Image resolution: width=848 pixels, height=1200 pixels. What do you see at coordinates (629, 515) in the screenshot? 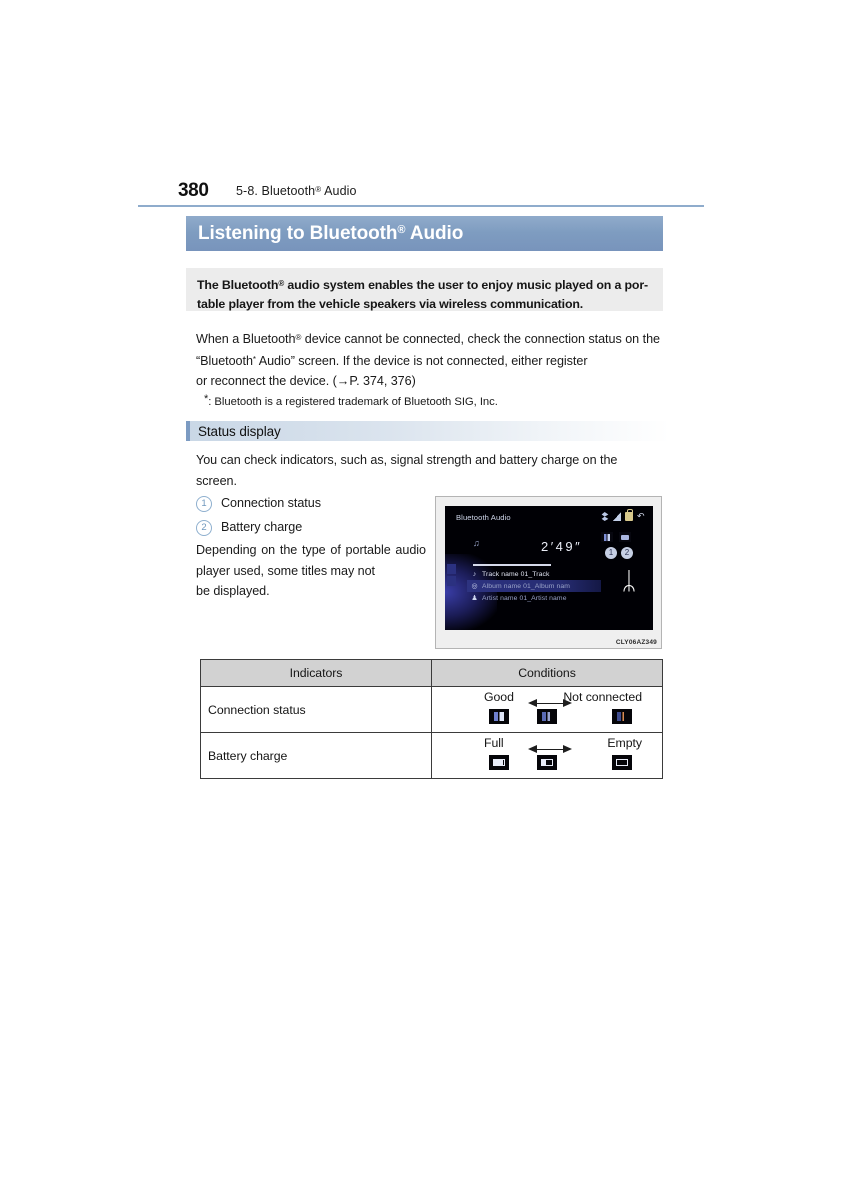
I see `lock-icon` at bounding box center [629, 515].